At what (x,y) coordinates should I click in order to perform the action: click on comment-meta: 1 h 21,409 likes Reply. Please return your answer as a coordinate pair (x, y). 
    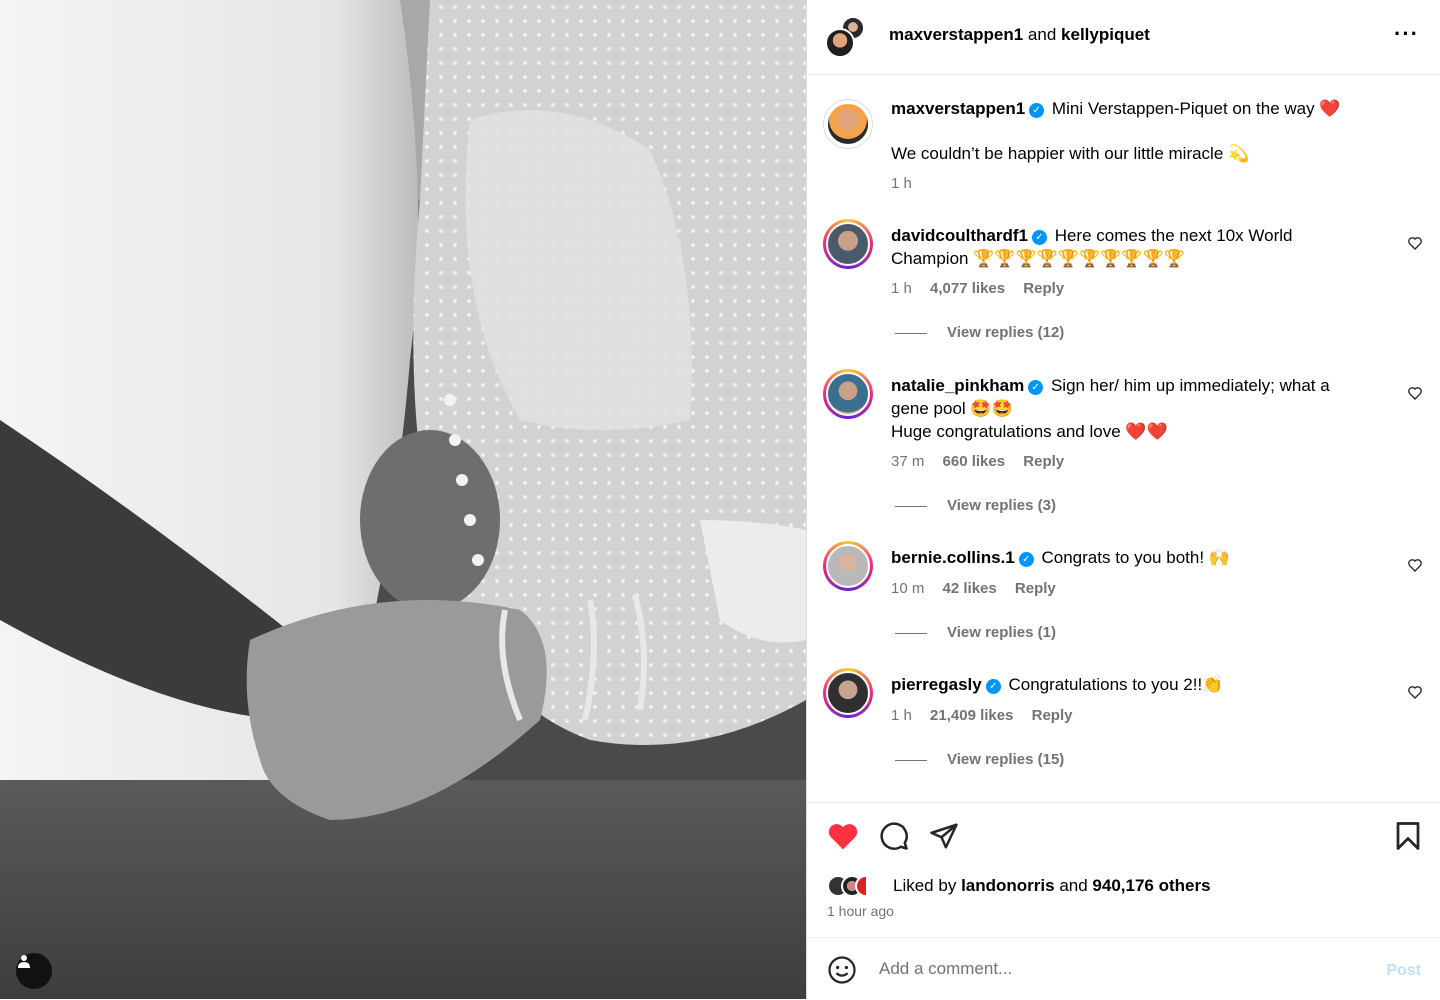
    Looking at the image, I should click on (988, 715).